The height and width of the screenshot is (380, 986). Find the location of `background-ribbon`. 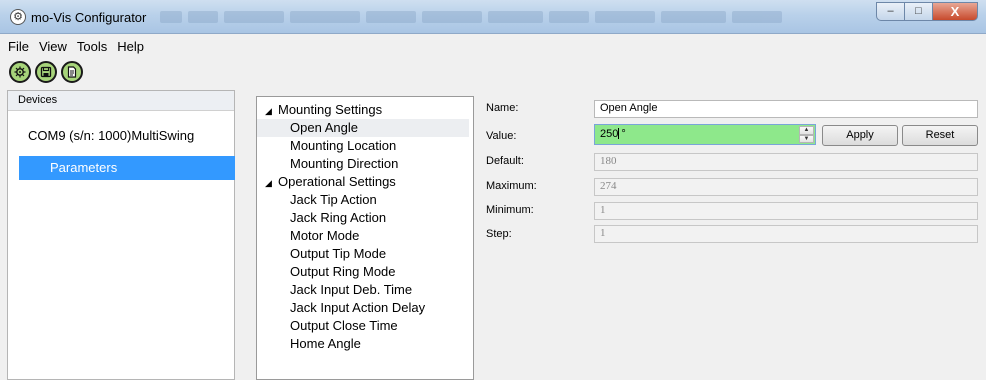

background-ribbon is located at coordinates (510, 17).